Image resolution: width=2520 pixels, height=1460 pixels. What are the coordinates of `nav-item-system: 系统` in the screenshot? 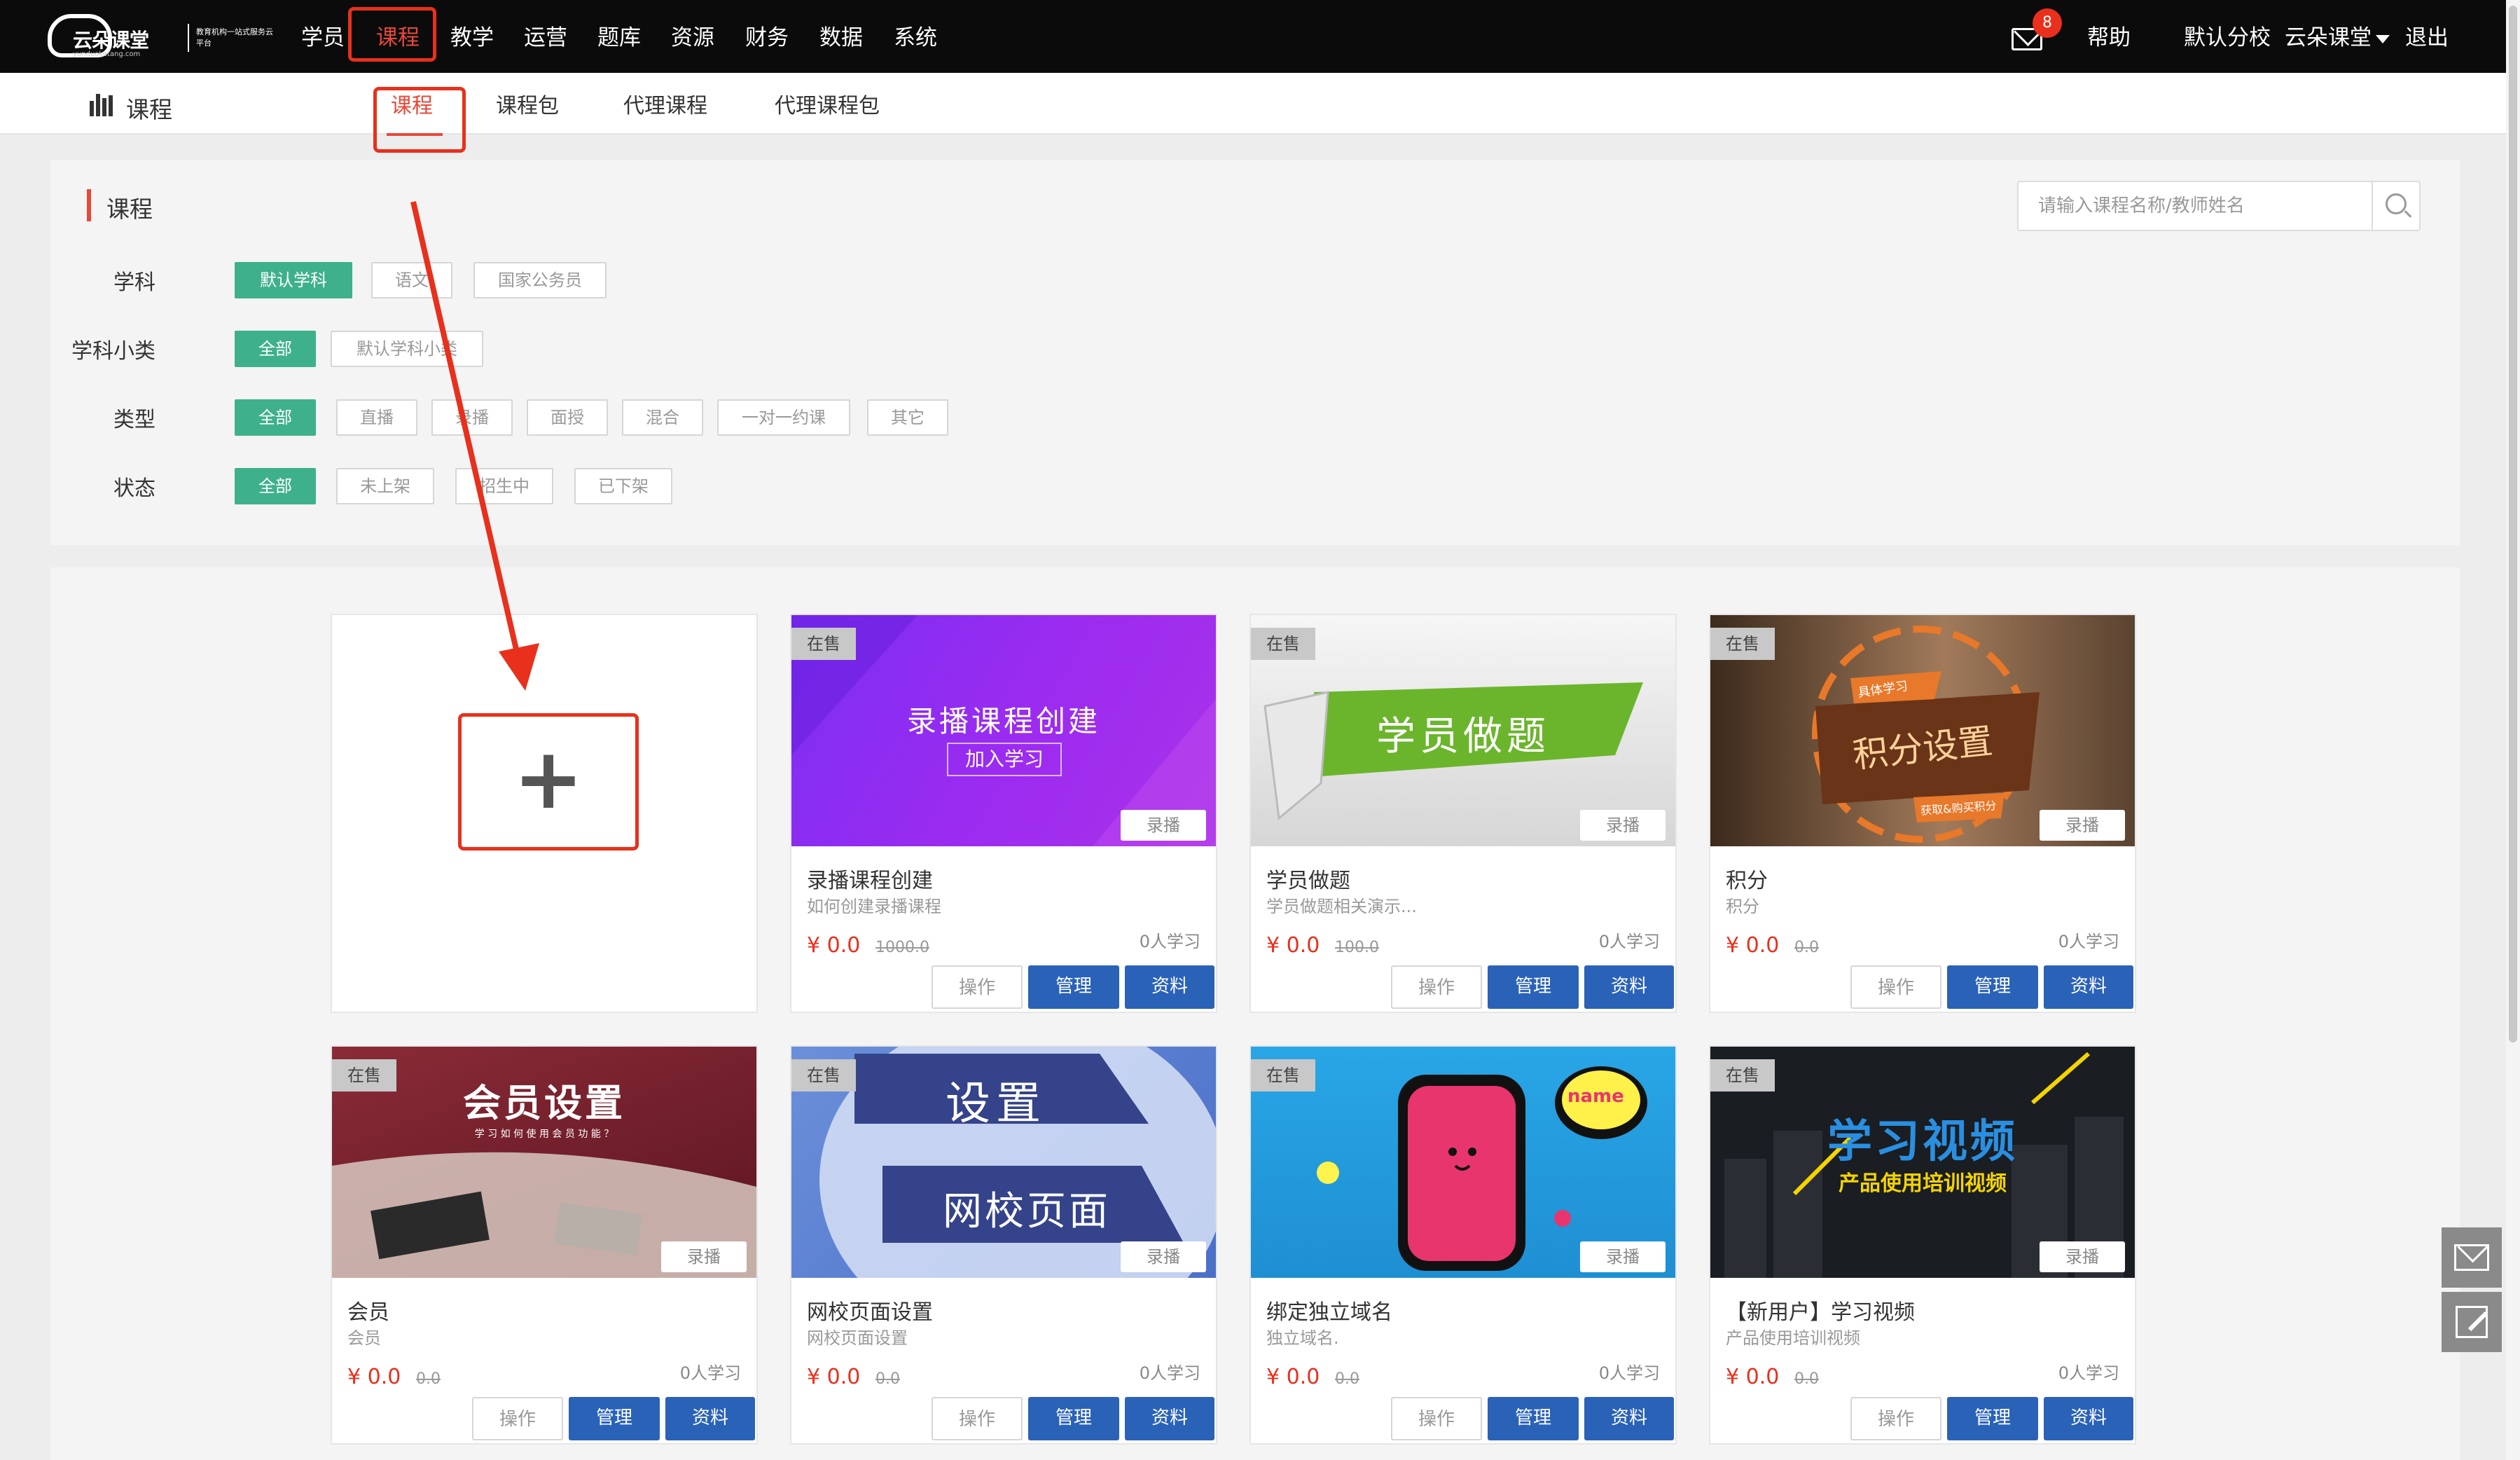 It's located at (915, 35).